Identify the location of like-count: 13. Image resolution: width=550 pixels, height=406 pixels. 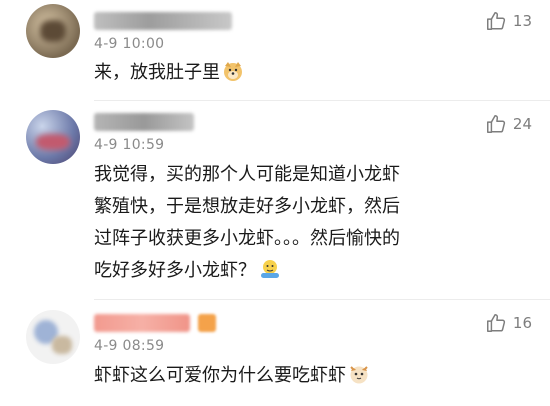
(522, 21).